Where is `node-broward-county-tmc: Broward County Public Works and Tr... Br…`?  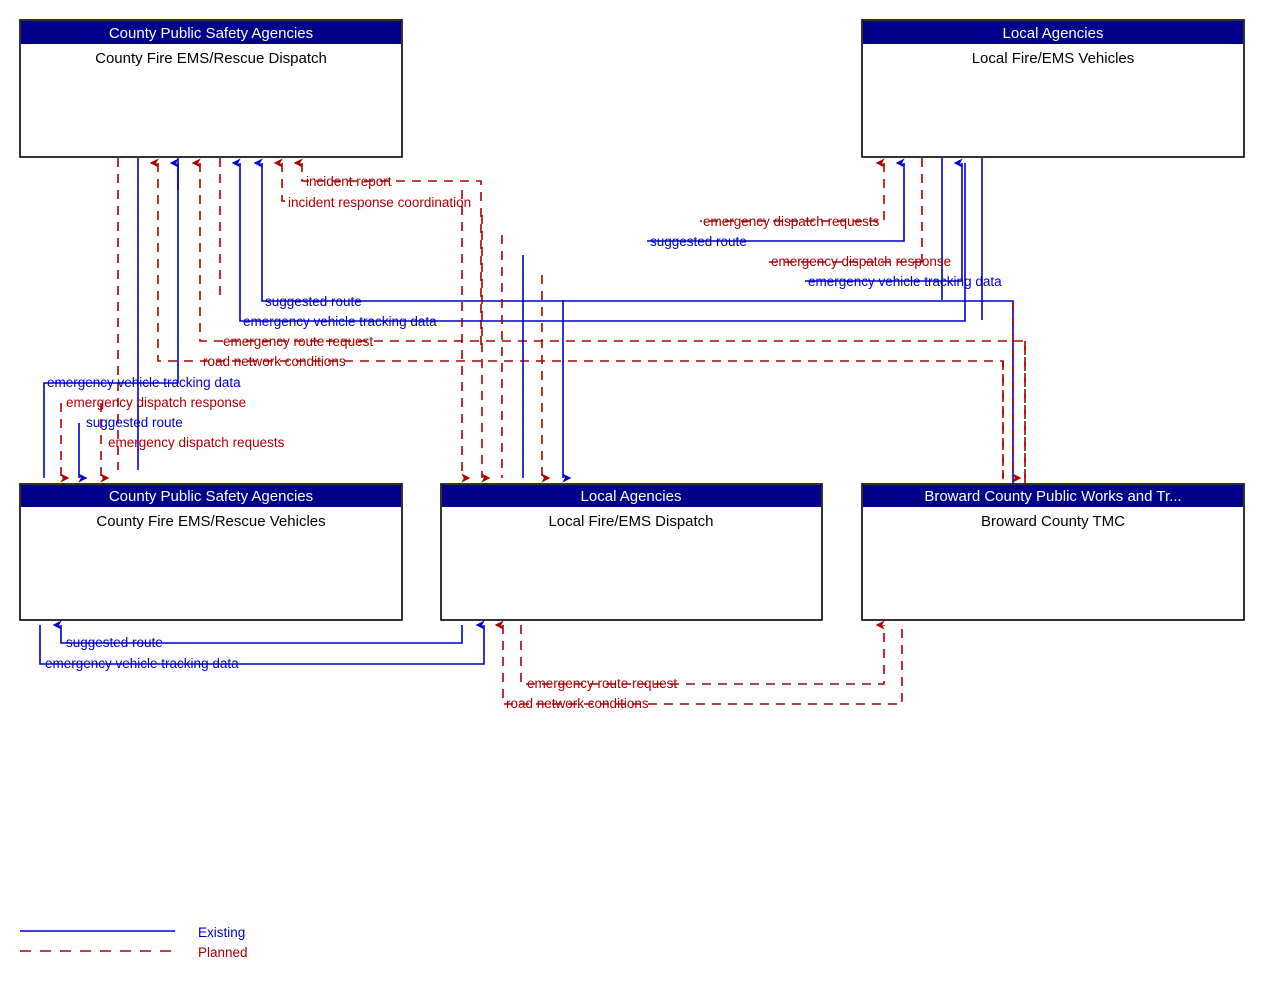 node-broward-county-tmc: Broward County Public Works and Tr... Br… is located at coordinates (1053, 552).